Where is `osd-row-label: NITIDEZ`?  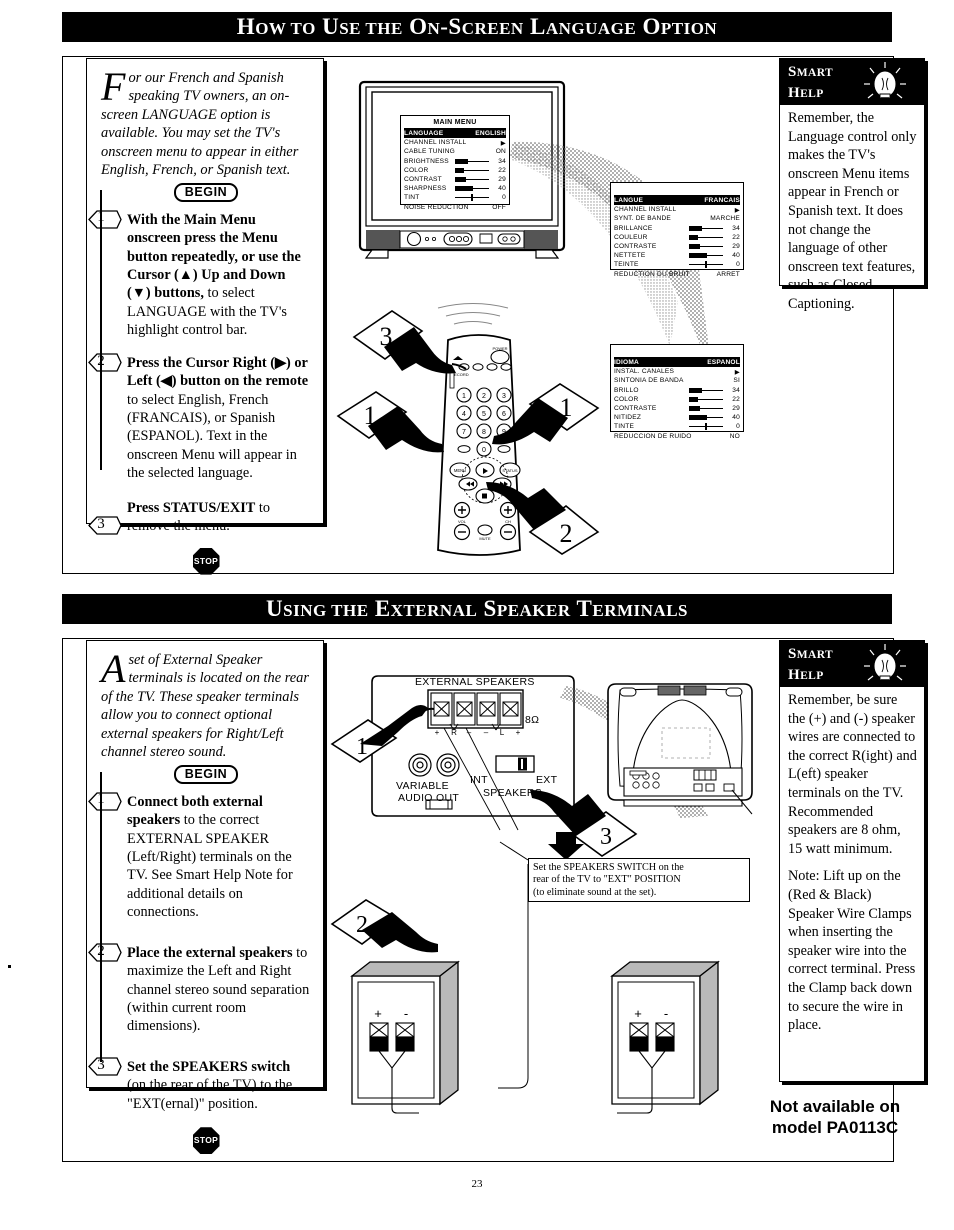 osd-row-label: NITIDEZ is located at coordinates (628, 418).